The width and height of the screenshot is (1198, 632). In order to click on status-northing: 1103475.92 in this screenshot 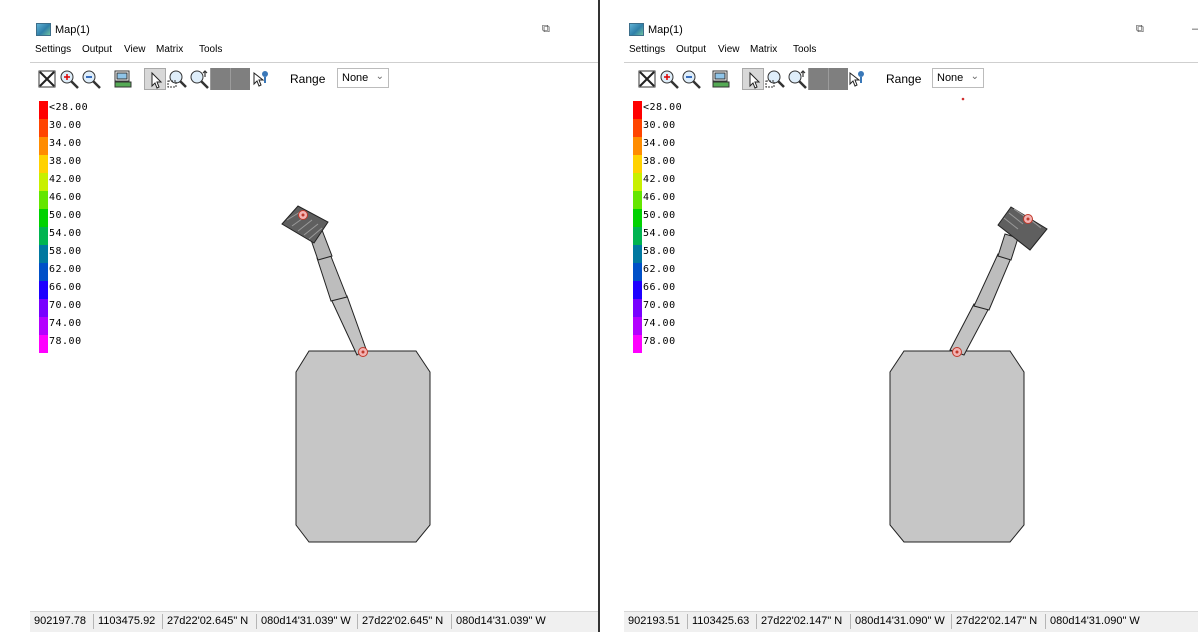, I will do `click(127, 621)`.